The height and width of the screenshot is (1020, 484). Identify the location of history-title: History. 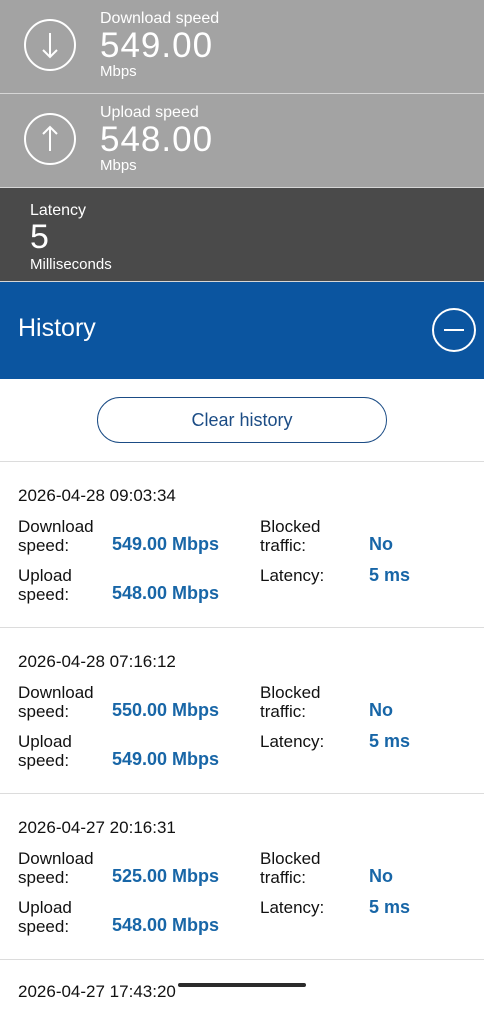
(57, 328).